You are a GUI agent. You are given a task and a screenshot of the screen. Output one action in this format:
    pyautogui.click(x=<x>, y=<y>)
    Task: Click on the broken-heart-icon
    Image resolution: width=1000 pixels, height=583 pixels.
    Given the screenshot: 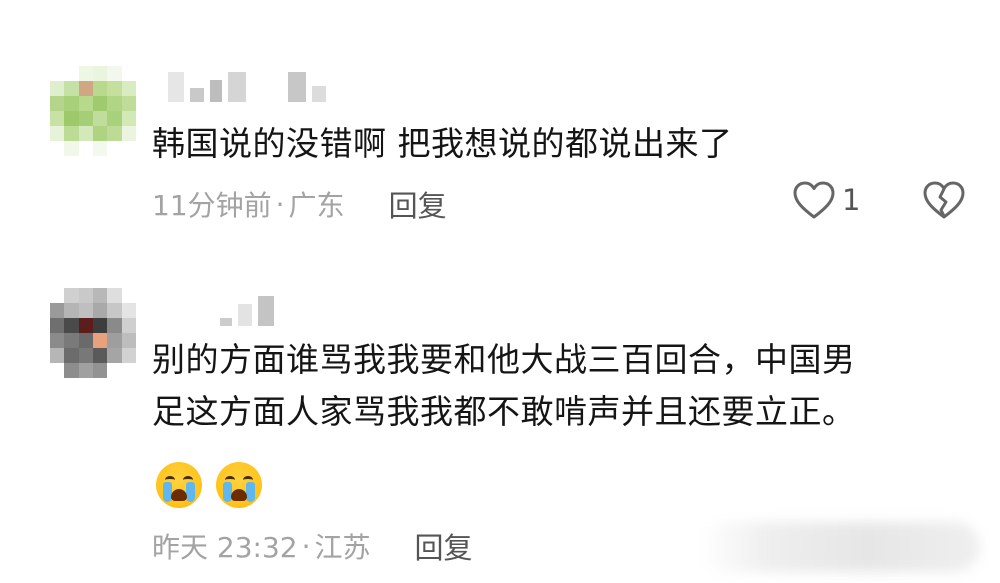 What is the action you would take?
    pyautogui.click(x=944, y=200)
    